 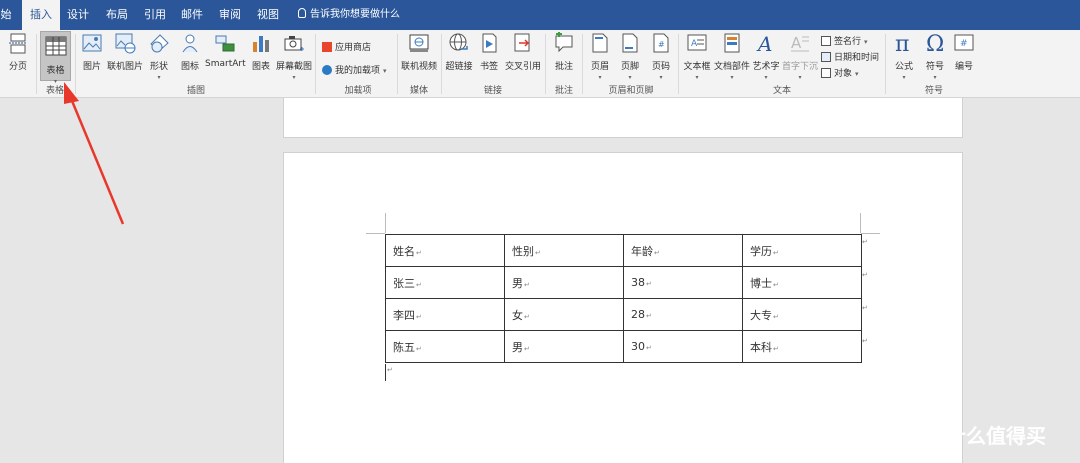 What do you see at coordinates (927, 436) in the screenshot?
I see `watermark-logo-icon` at bounding box center [927, 436].